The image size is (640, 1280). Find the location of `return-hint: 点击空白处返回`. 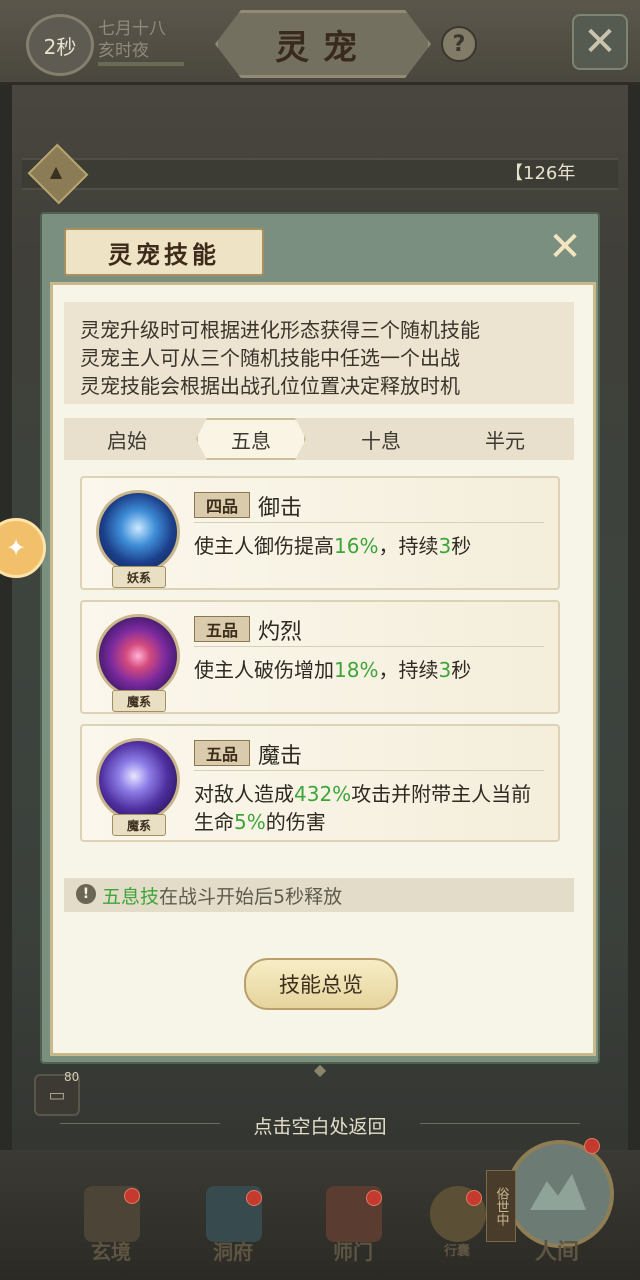

return-hint: 点击空白处返回 is located at coordinates (320, 1125).